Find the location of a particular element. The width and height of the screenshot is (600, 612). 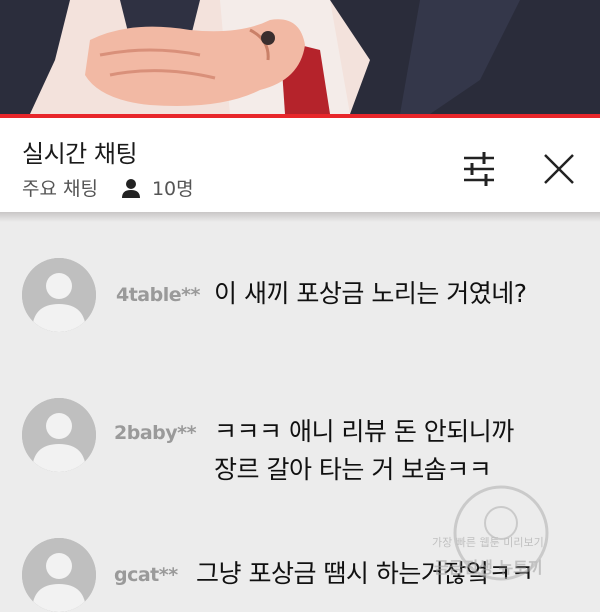

participant-count: 10명 is located at coordinates (172, 189).